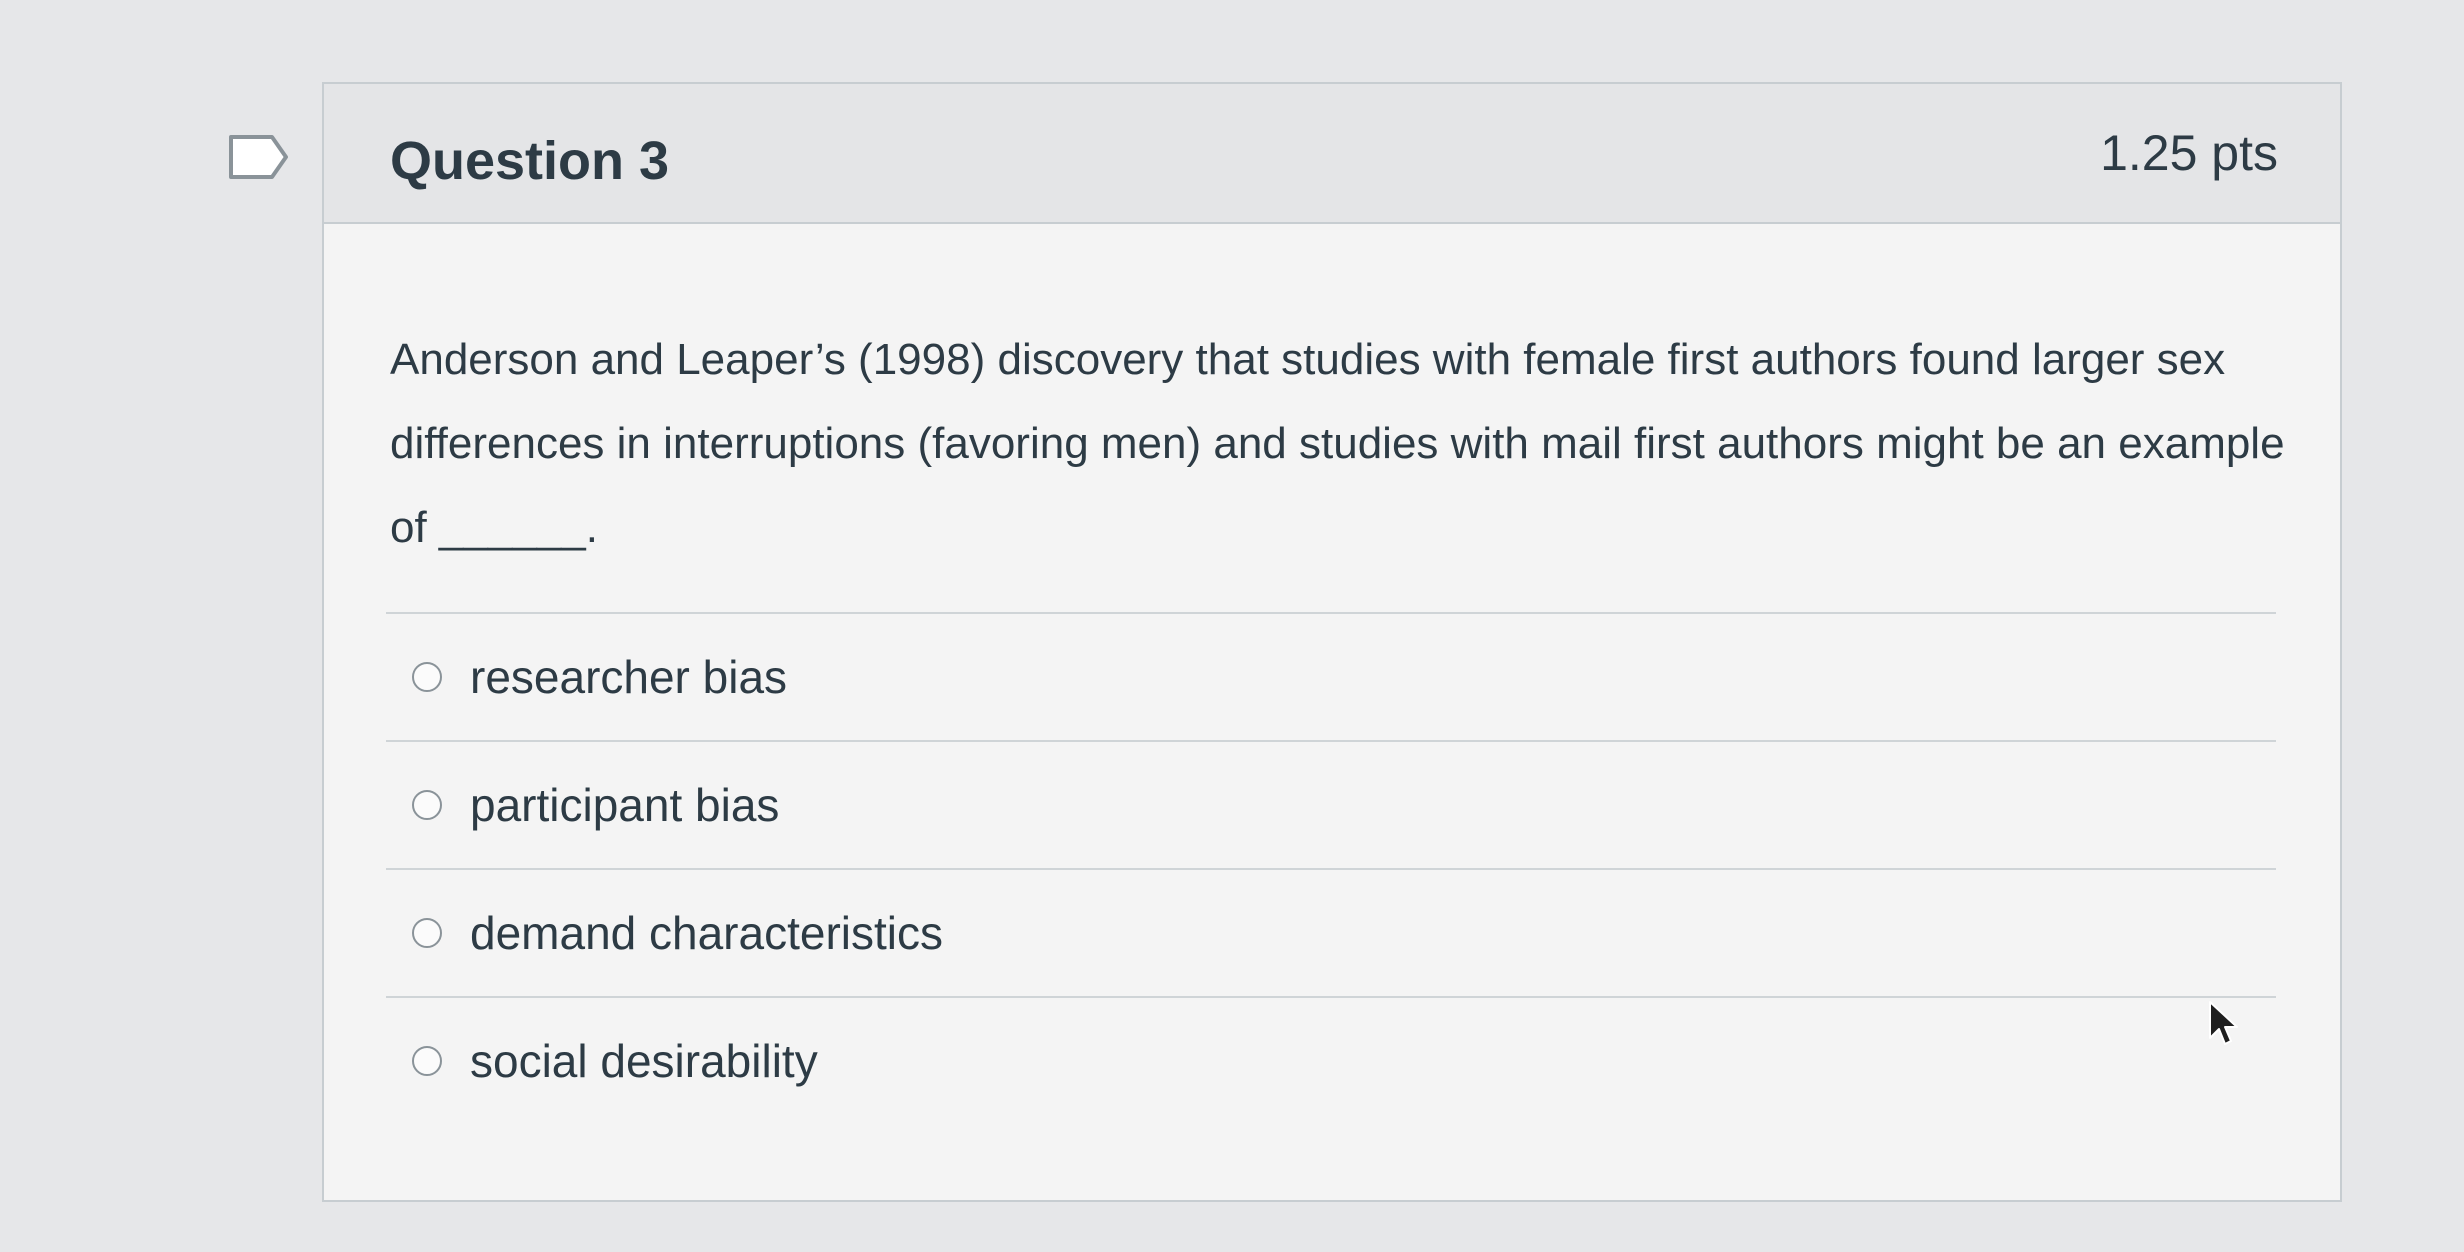 Image resolution: width=2464 pixels, height=1252 pixels. I want to click on answer-option: researcher bias, so click(1331, 678).